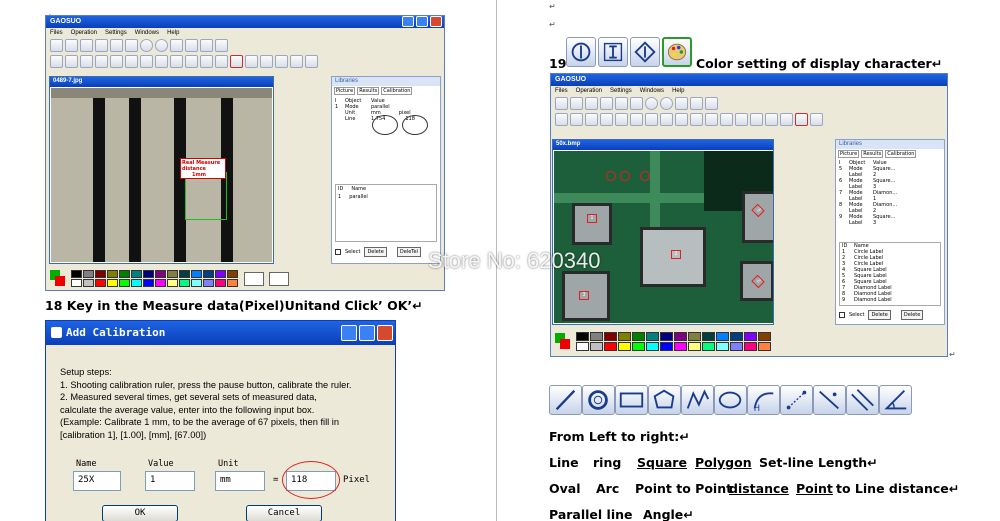 This screenshot has height=521, width=1000. Describe the element at coordinates (97, 481) in the screenshot. I see `name-field: 25X` at that location.